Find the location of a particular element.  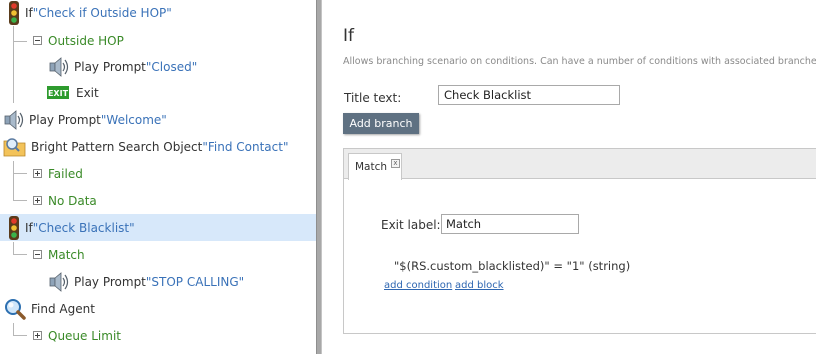

block-title: If is located at coordinates (348, 36).